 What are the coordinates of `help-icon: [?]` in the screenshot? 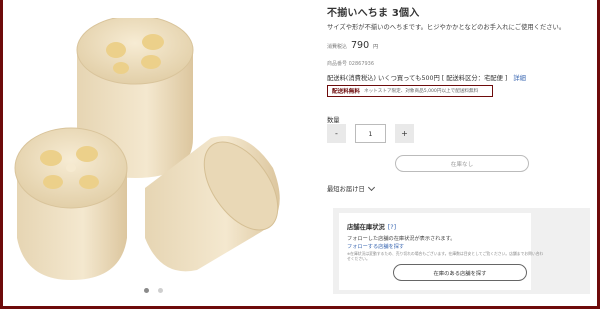 It's located at (392, 227).